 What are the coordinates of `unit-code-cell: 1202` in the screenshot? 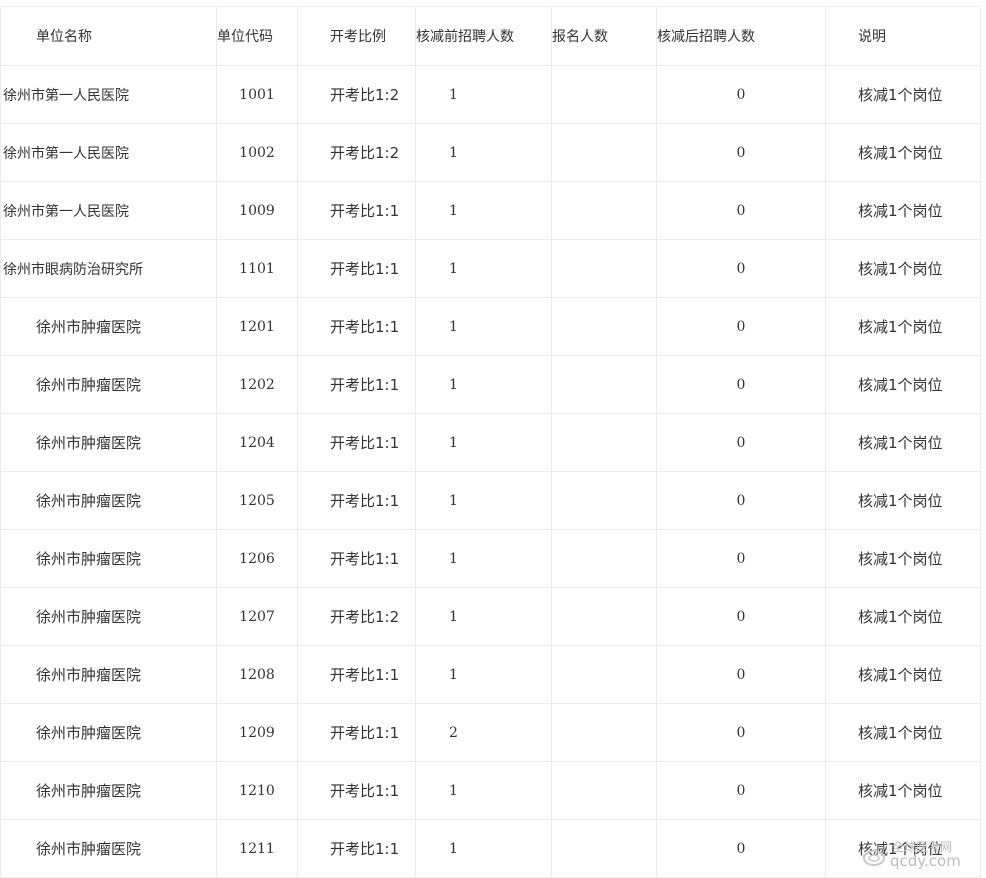 It's located at (257, 384).